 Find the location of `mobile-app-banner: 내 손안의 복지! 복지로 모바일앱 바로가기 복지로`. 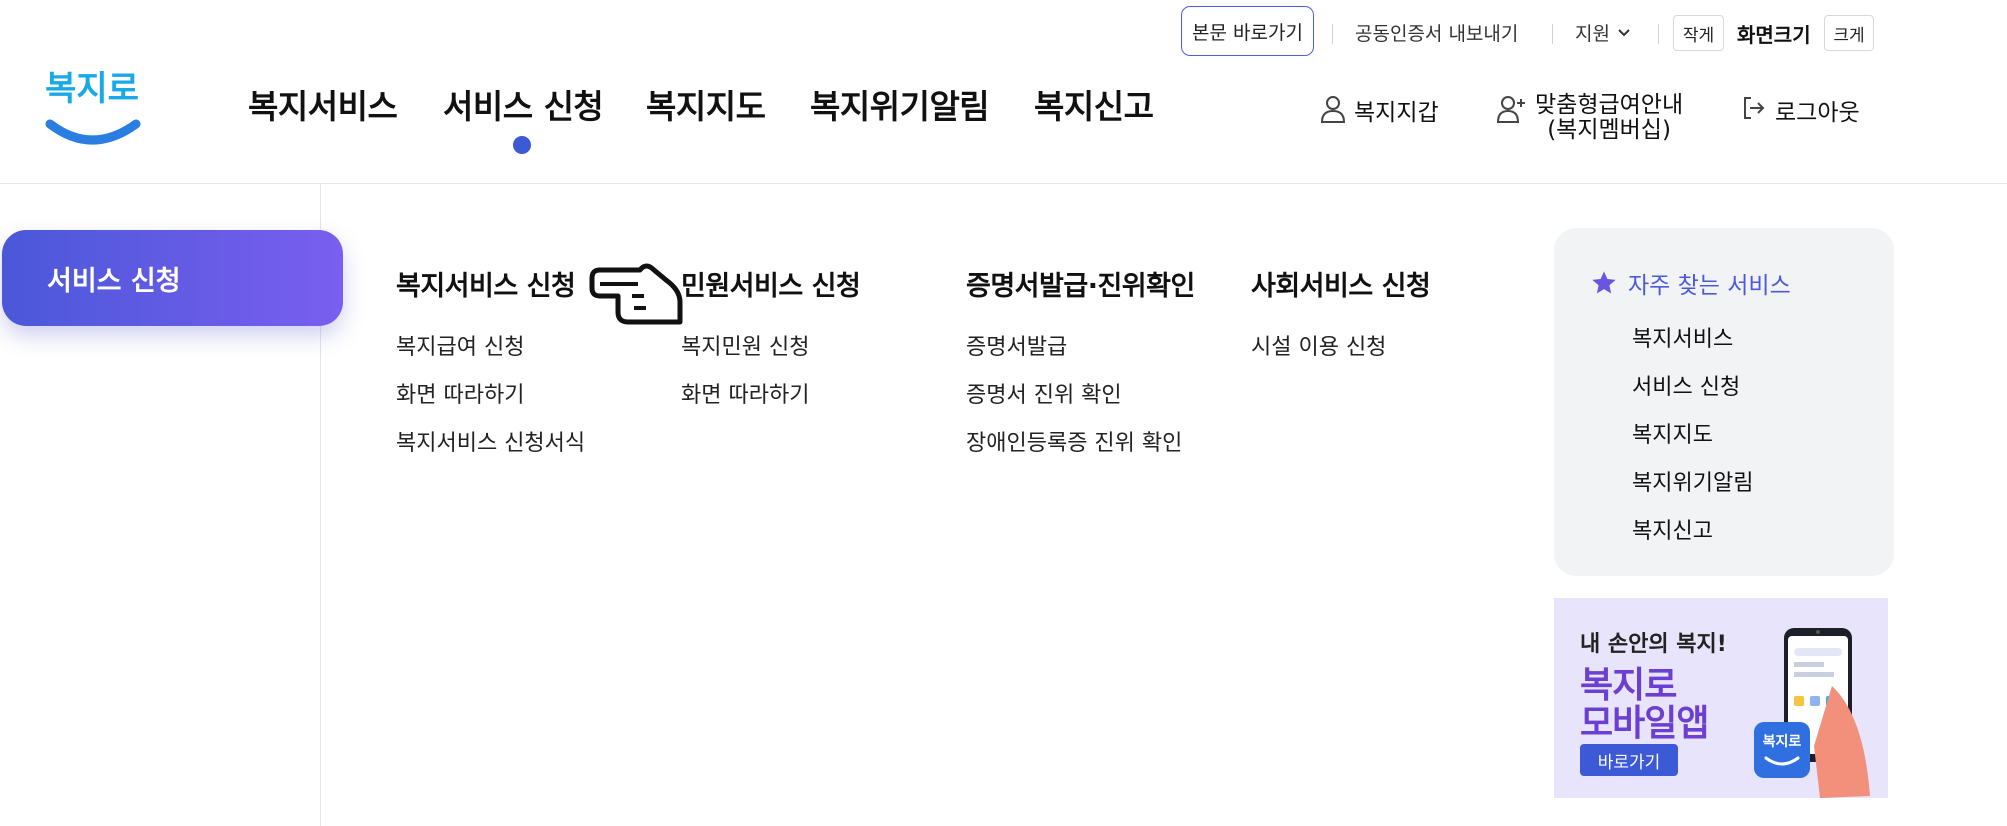

mobile-app-banner: 내 손안의 복지! 복지로 모바일앱 바로가기 복지로 is located at coordinates (1721, 698).